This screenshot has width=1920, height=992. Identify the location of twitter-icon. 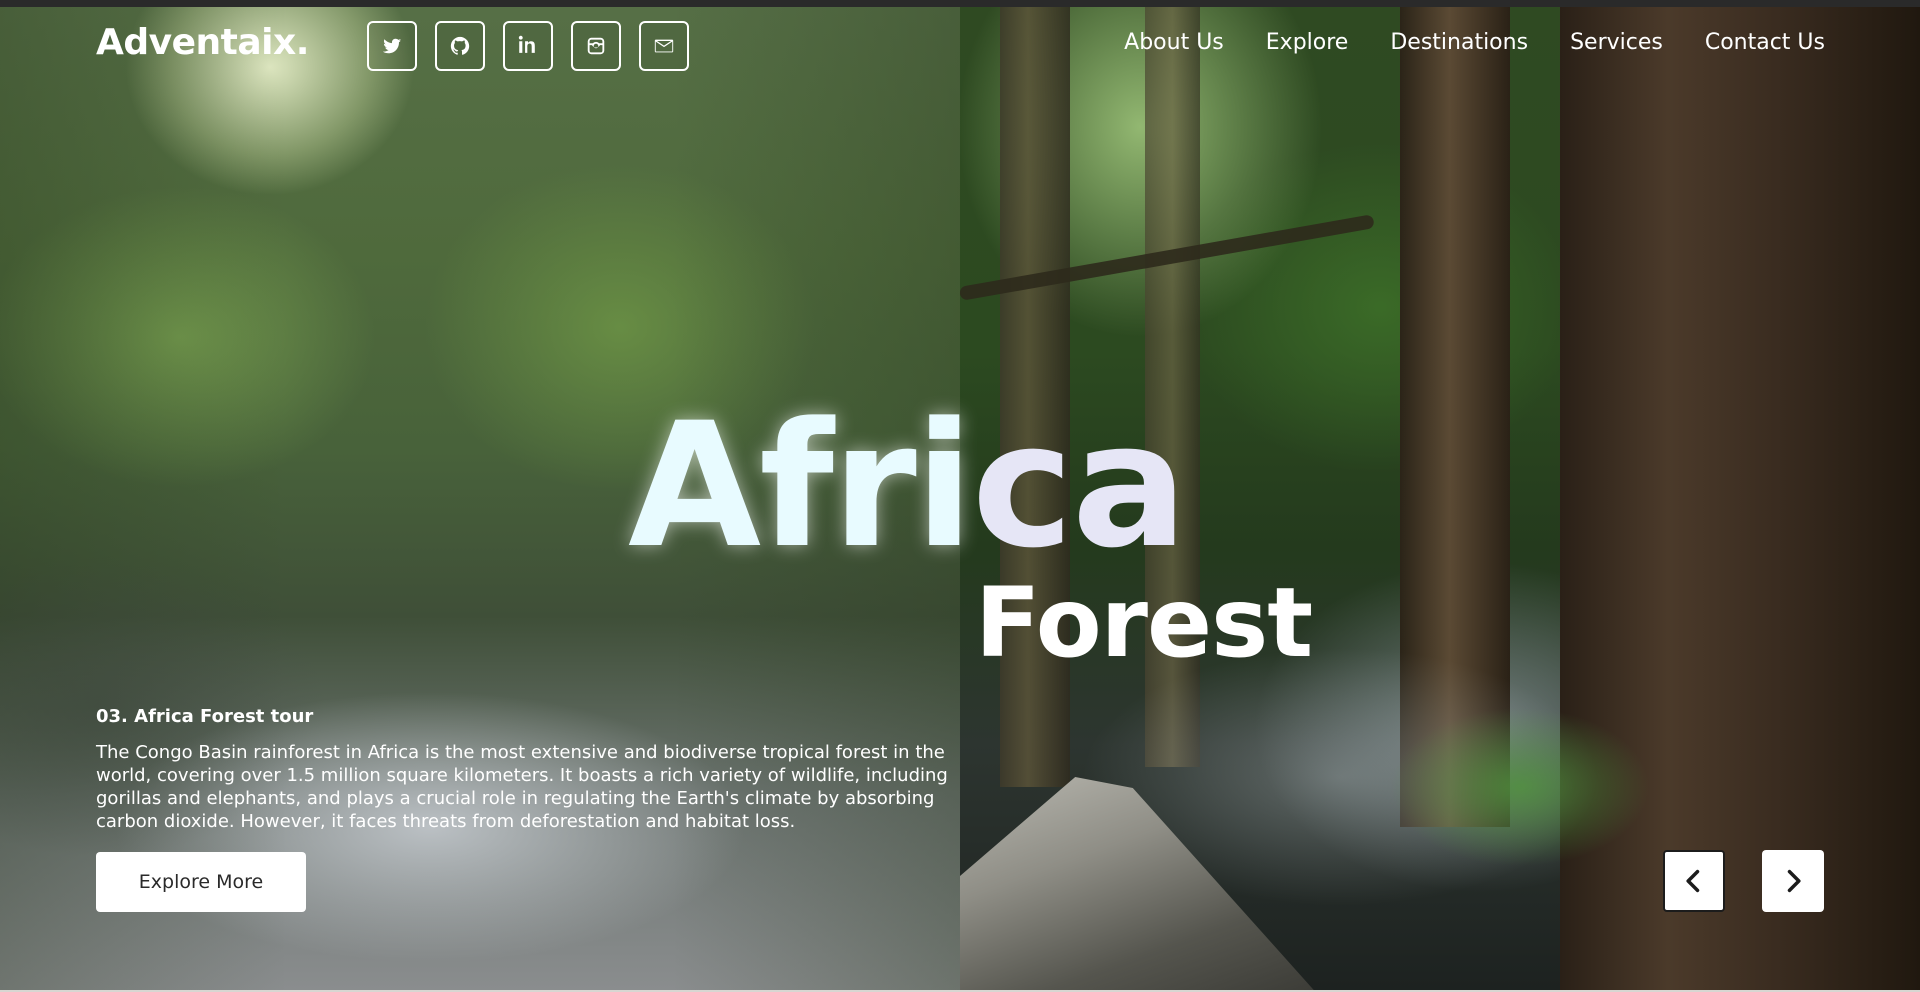
(392, 46).